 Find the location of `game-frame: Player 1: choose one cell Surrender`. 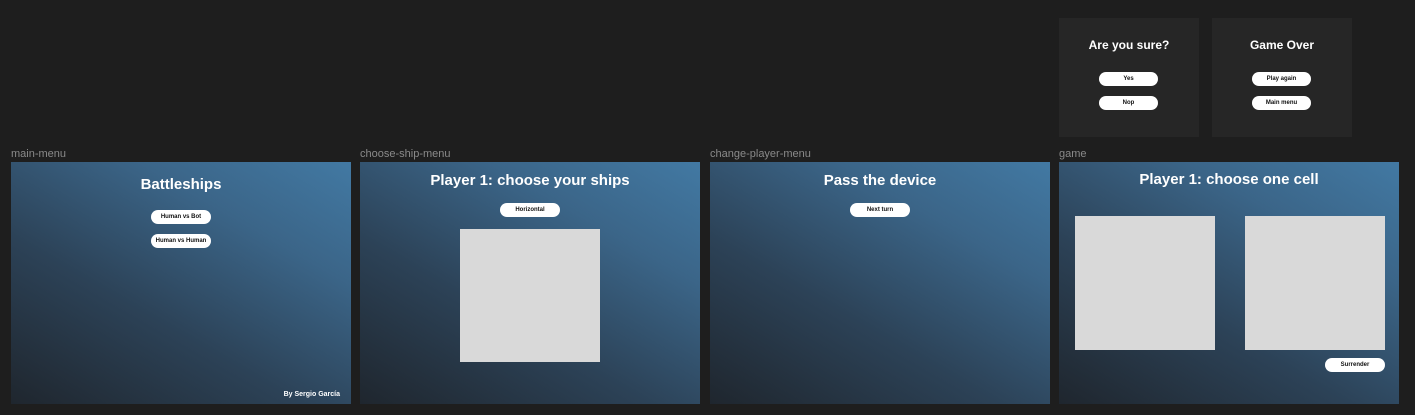

game-frame: Player 1: choose one cell Surrender is located at coordinates (1229, 283).